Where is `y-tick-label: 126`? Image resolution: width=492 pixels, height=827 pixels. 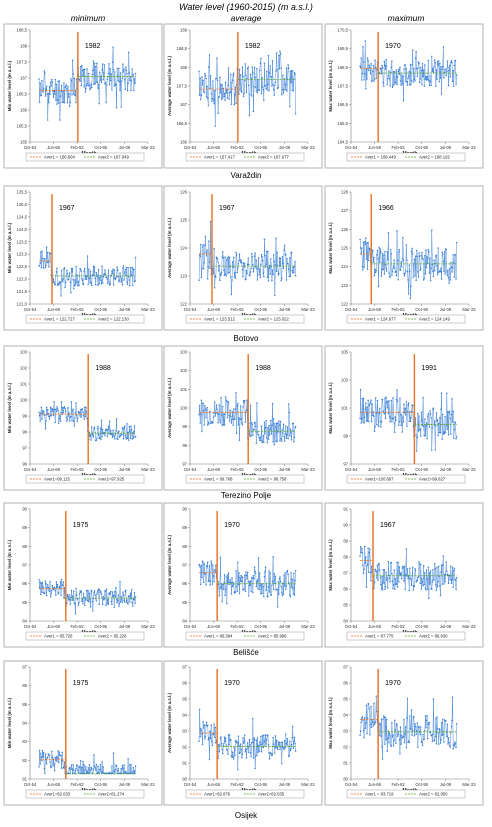
y-tick-label: 126 is located at coordinates (184, 192).